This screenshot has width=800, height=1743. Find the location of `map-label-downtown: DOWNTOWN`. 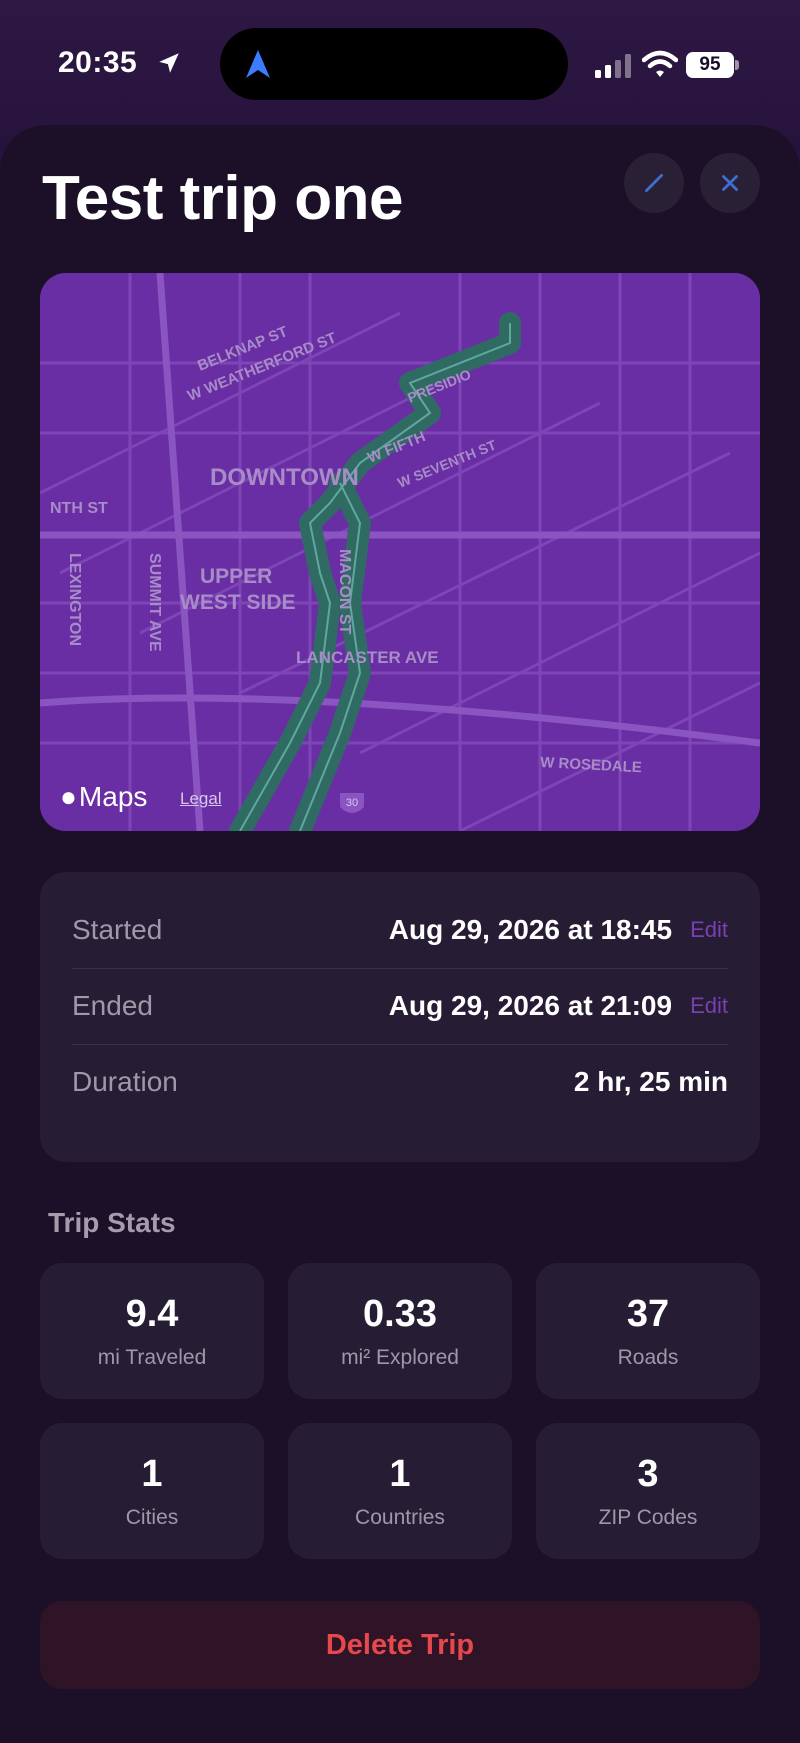

map-label-downtown: DOWNTOWN is located at coordinates (284, 477).